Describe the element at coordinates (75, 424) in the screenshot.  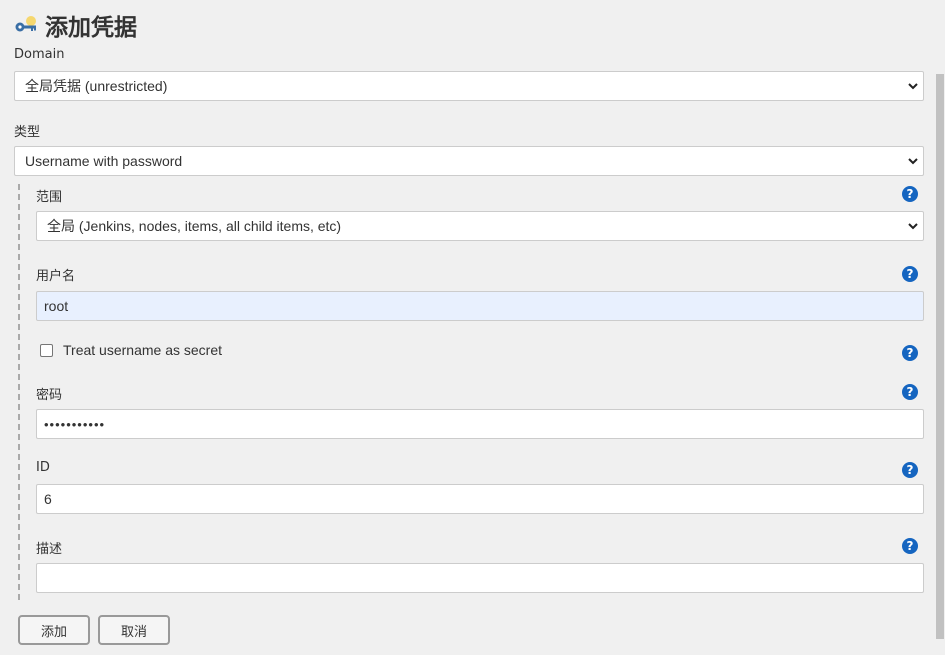
I see `password-value: •••••••••••` at that location.